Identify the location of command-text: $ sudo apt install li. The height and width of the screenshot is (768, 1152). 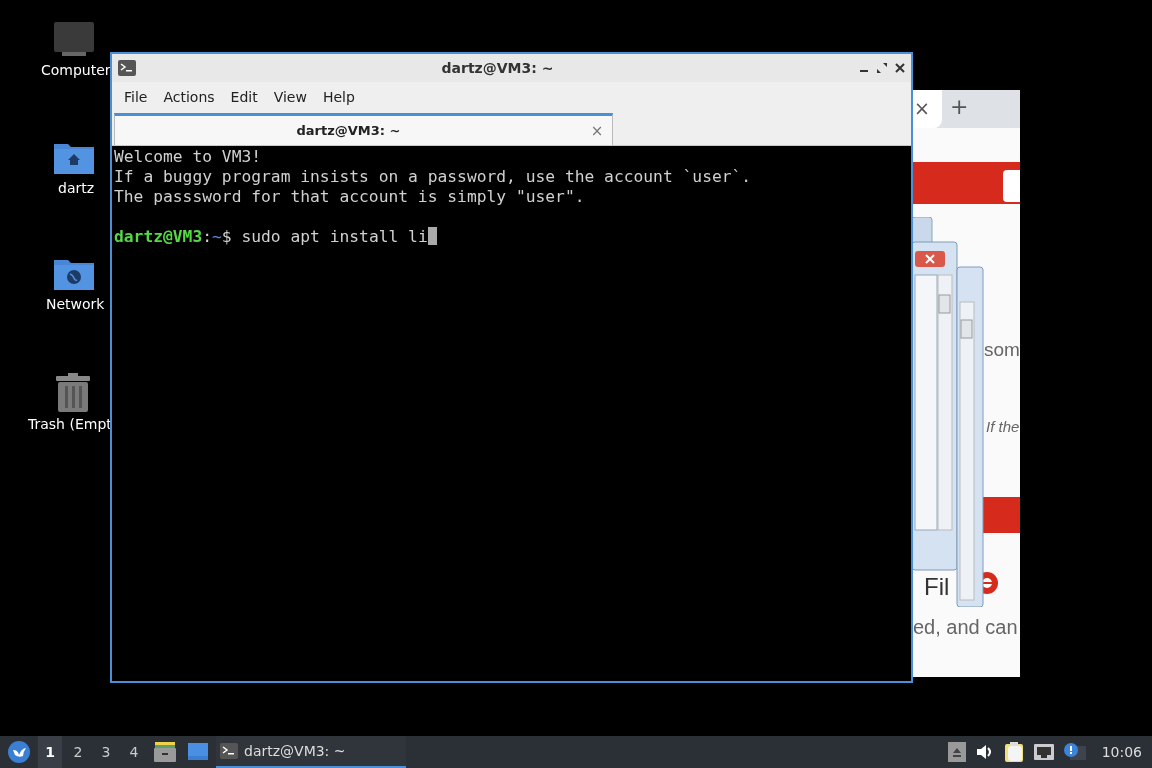
(324, 236).